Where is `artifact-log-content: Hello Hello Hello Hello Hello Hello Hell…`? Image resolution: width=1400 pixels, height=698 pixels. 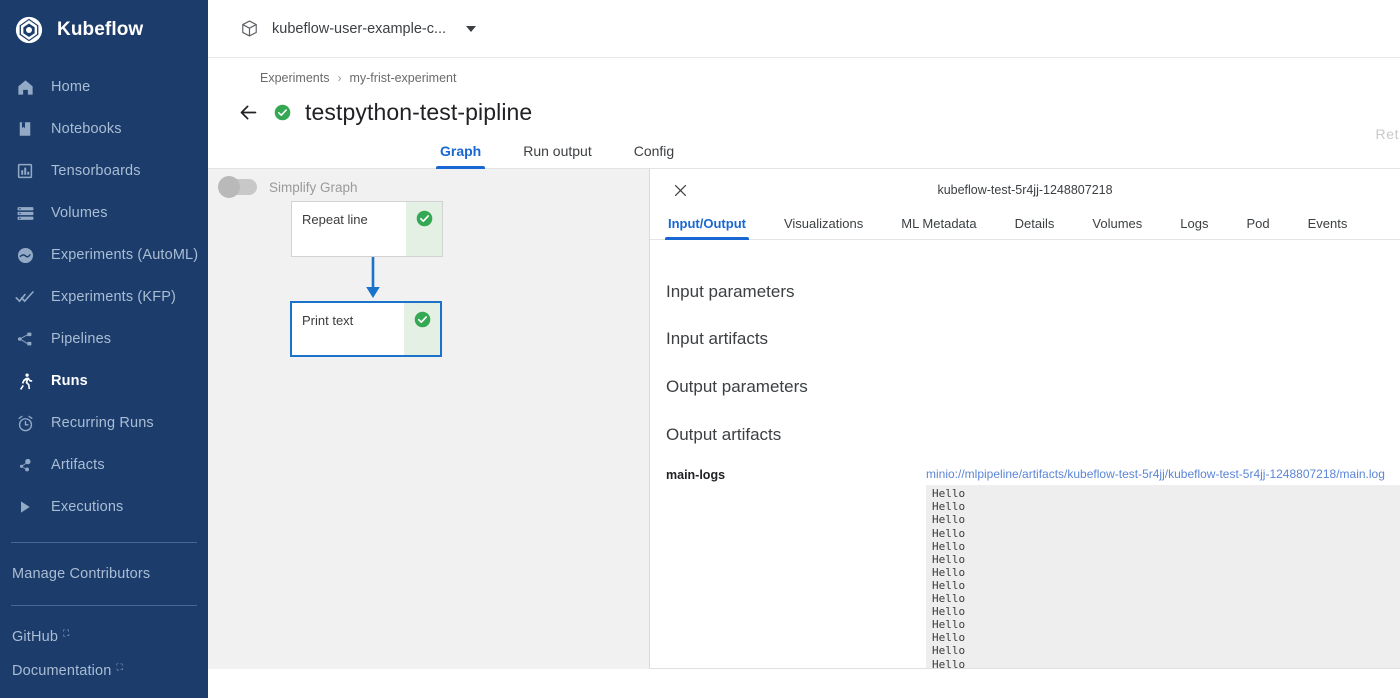
artifact-log-content: Hello Hello Hello Hello Hello Hello Hell… is located at coordinates (1163, 577).